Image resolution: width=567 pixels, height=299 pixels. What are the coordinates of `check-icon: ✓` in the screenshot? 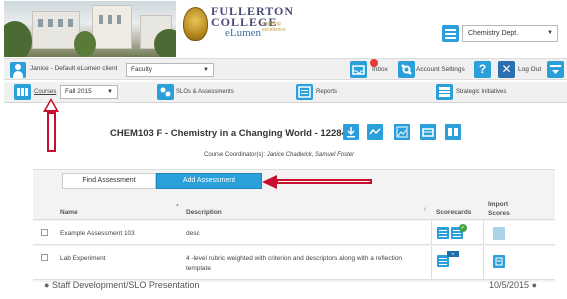 It's located at (463, 228).